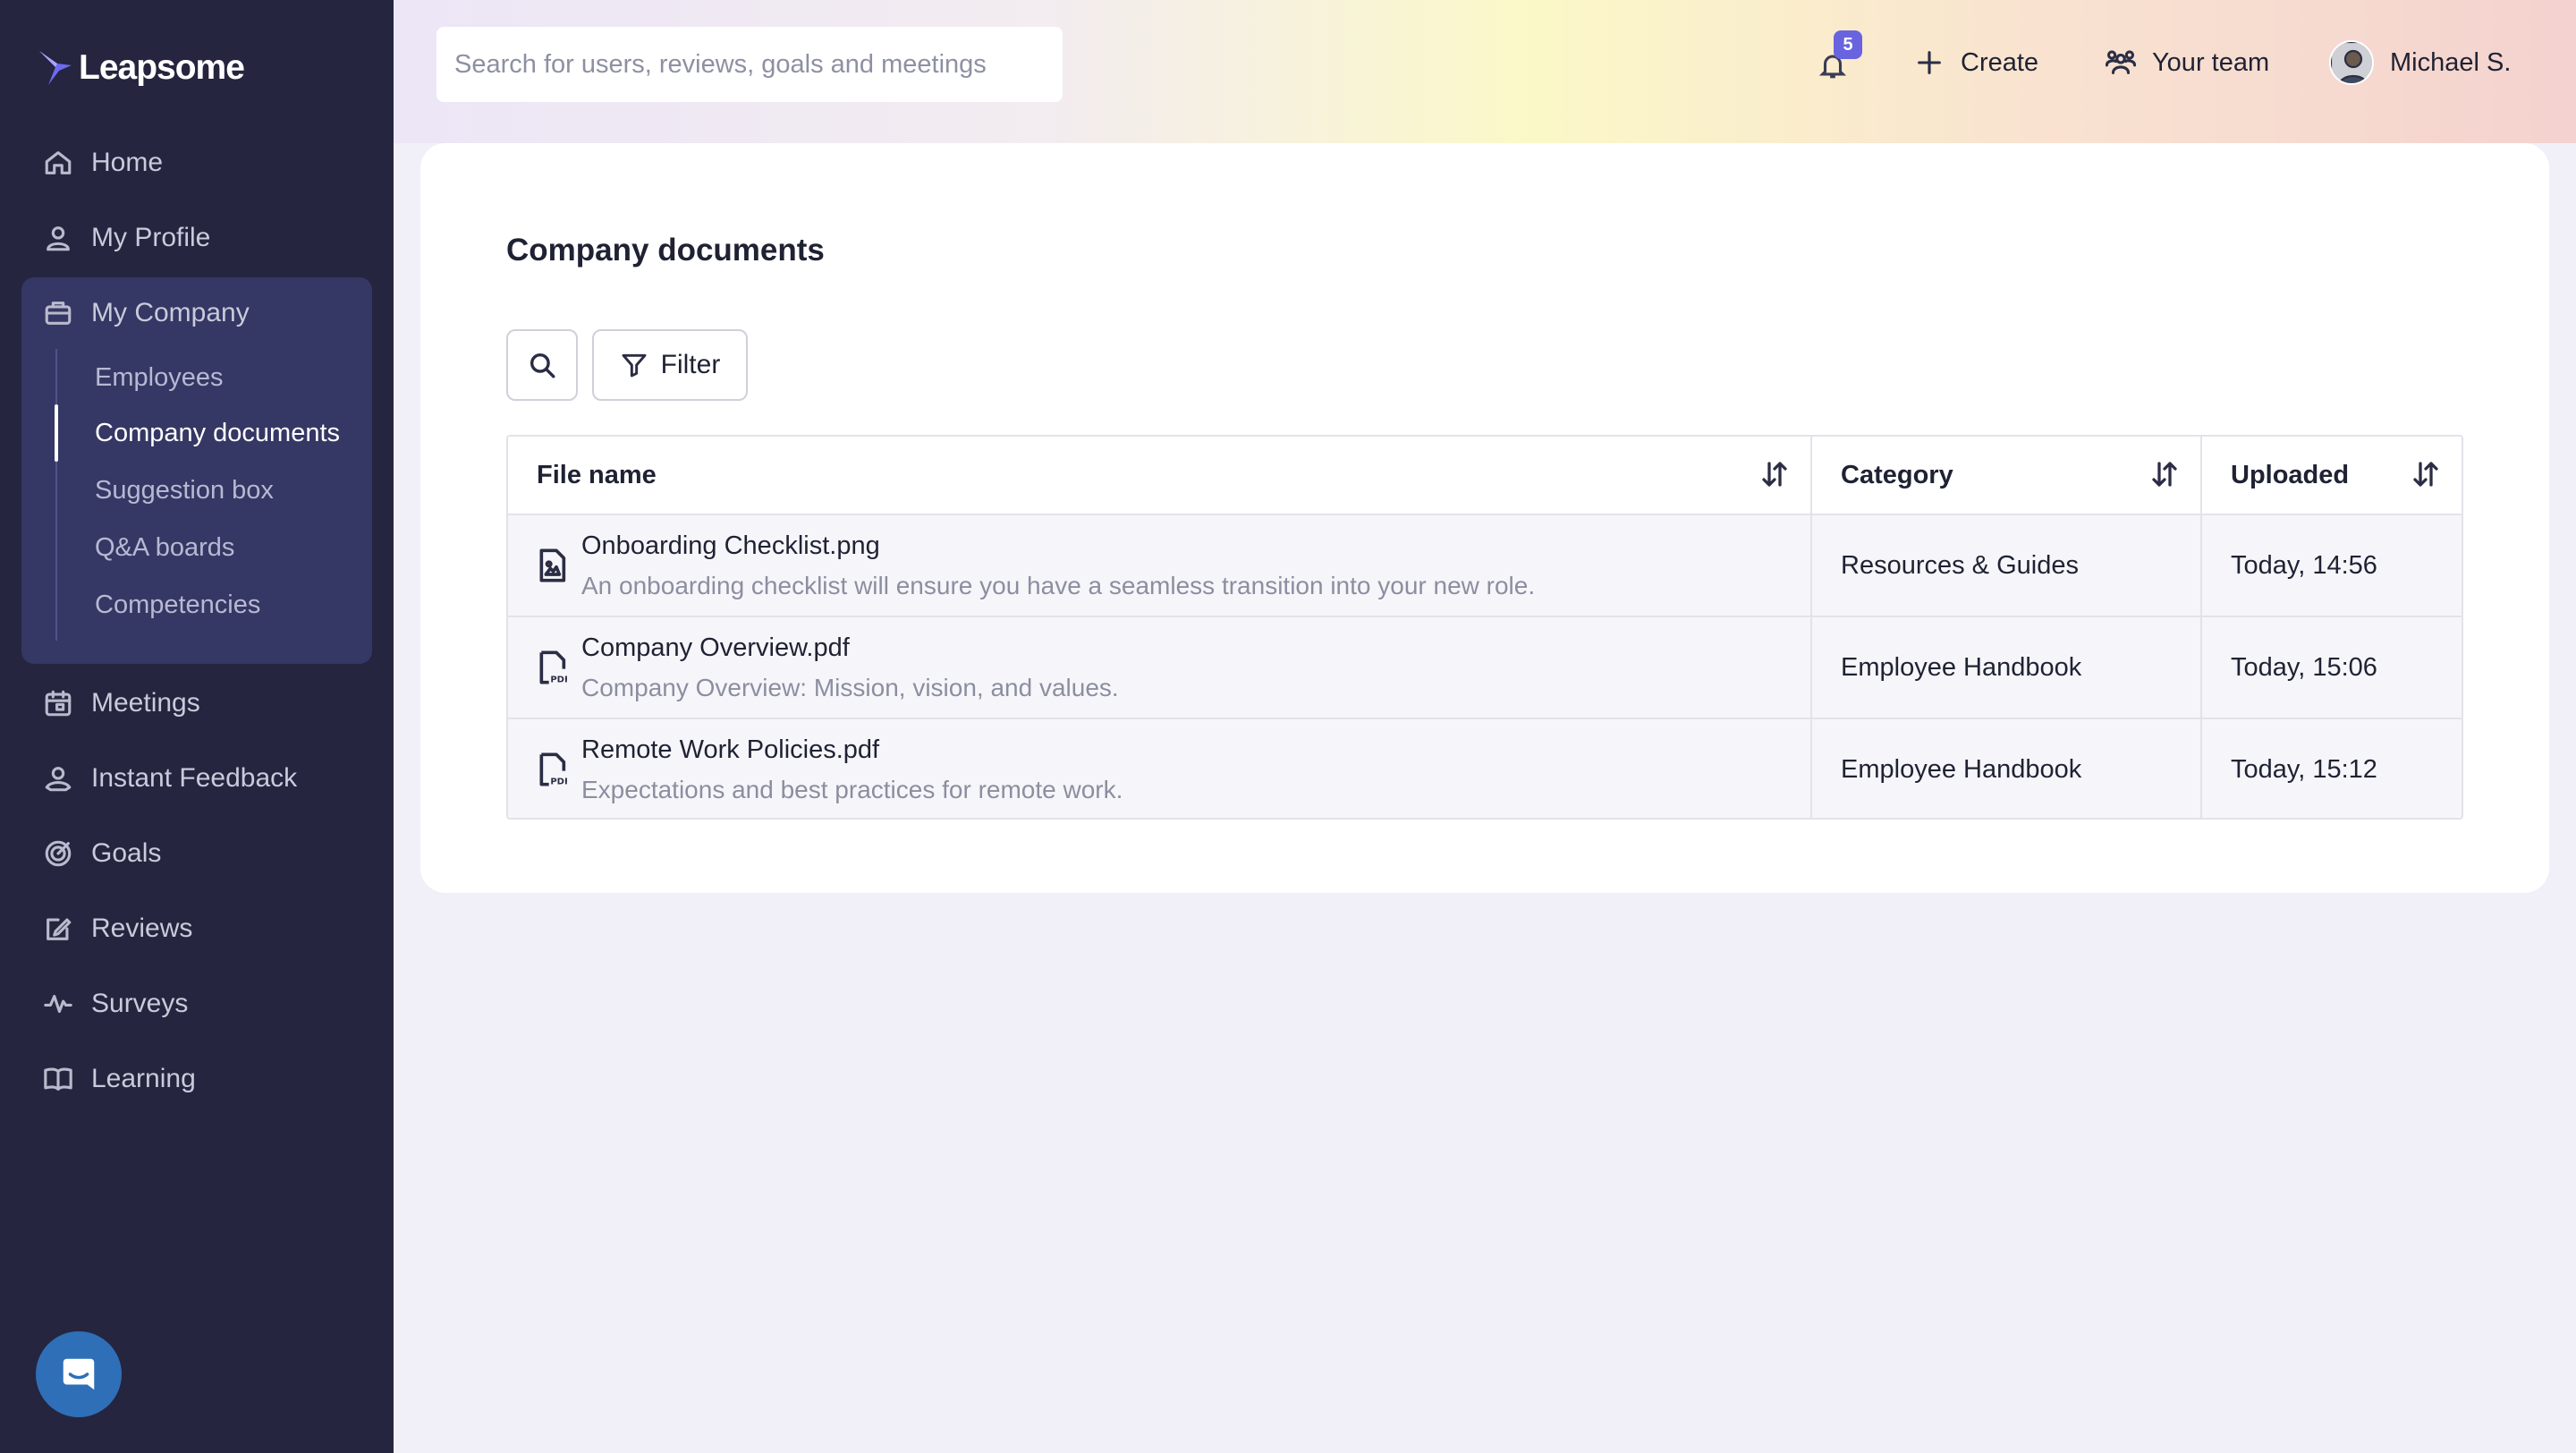 The image size is (2576, 1453). Describe the element at coordinates (1160, 475) in the screenshot. I see `column-header-file-name: File name` at that location.